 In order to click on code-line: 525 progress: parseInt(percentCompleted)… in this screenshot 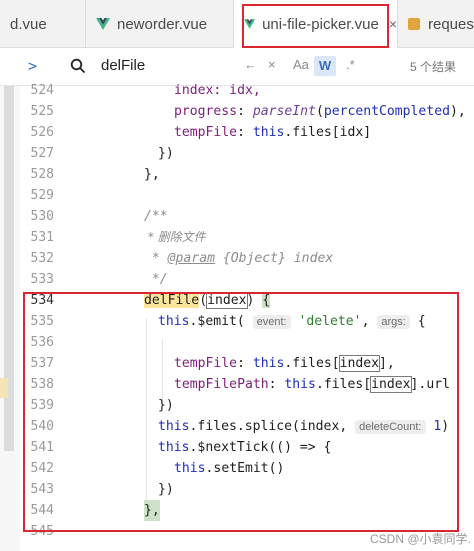, I will do `click(247, 111)`.